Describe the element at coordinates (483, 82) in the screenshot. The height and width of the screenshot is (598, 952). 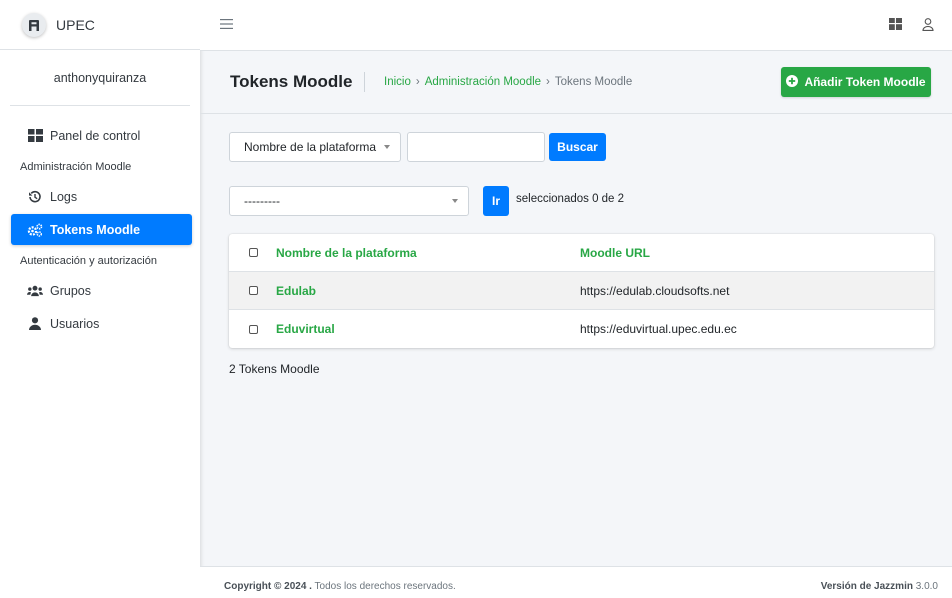
I see `breadcrumb-administracion-moodle: Administración Moodle` at that location.